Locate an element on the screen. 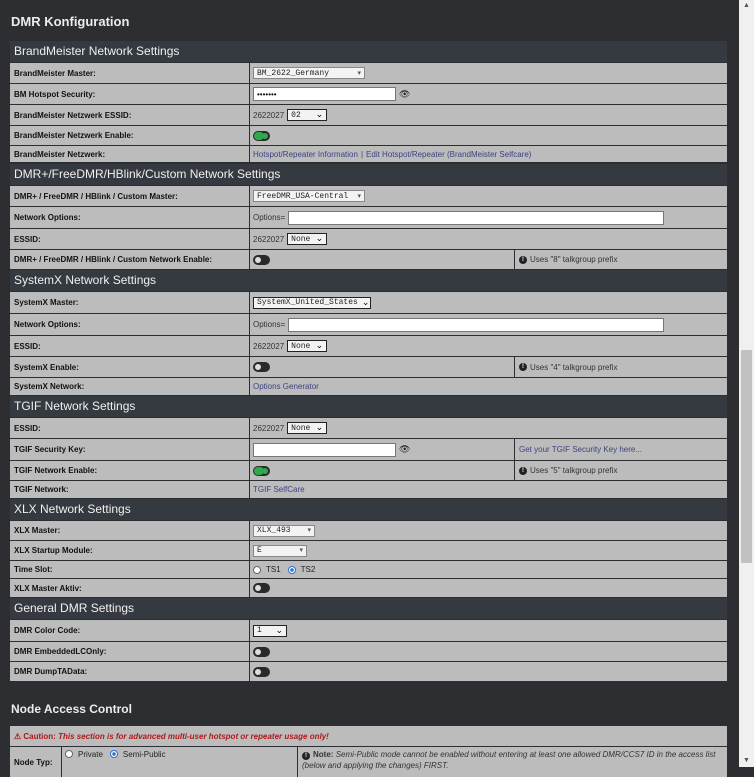 This screenshot has width=754, height=777. systemx-enable-toggle is located at coordinates (261, 367).